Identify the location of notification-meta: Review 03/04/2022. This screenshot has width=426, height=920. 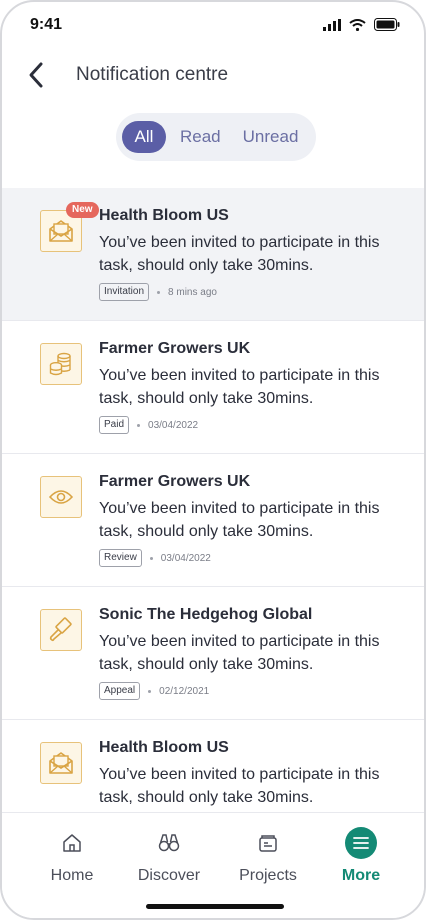
(155, 558).